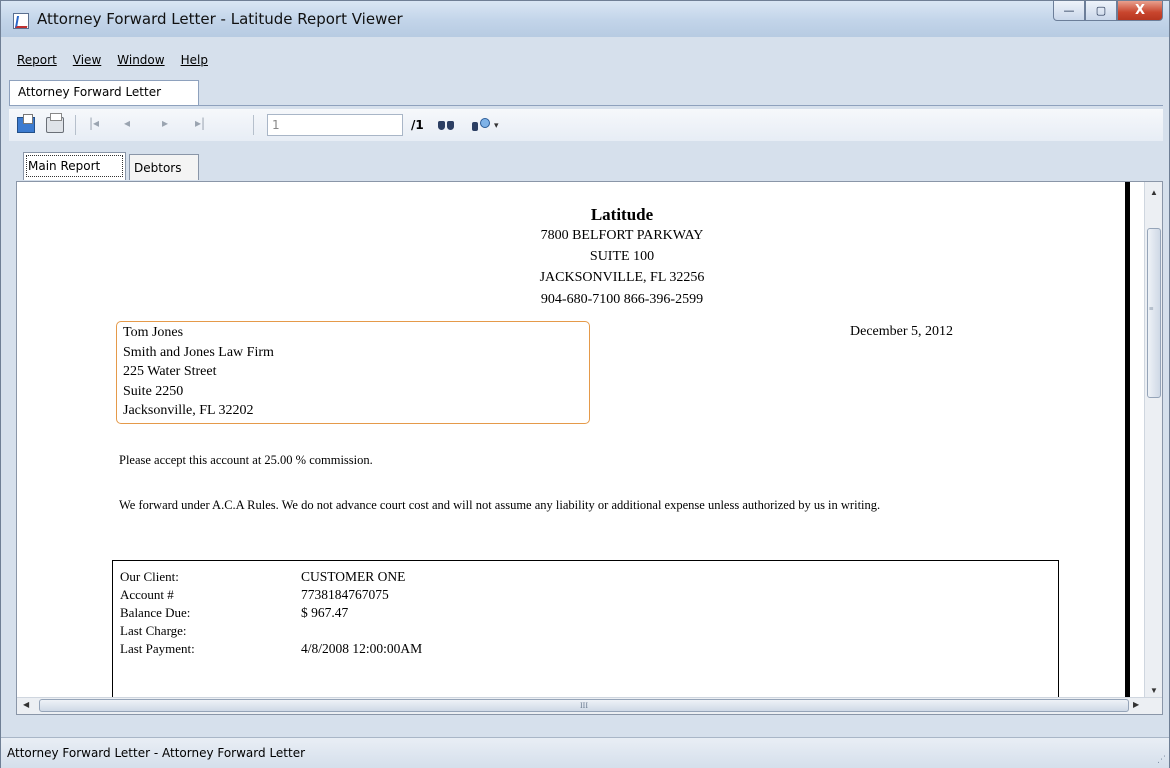 The height and width of the screenshot is (768, 1170). What do you see at coordinates (1153, 441) in the screenshot?
I see `vertical-scrollbar: ▲ ≡ ▼` at bounding box center [1153, 441].